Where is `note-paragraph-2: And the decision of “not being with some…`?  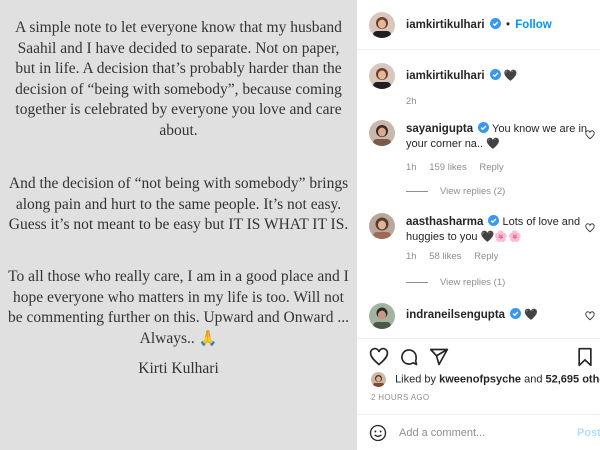
note-paragraph-2: And the decision of “not being with some… is located at coordinates (178, 204).